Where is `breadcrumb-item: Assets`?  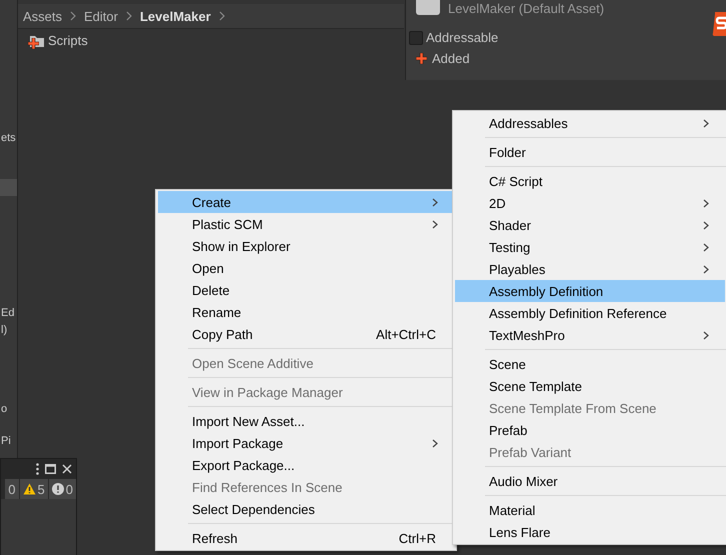 breadcrumb-item: Assets is located at coordinates (42, 16).